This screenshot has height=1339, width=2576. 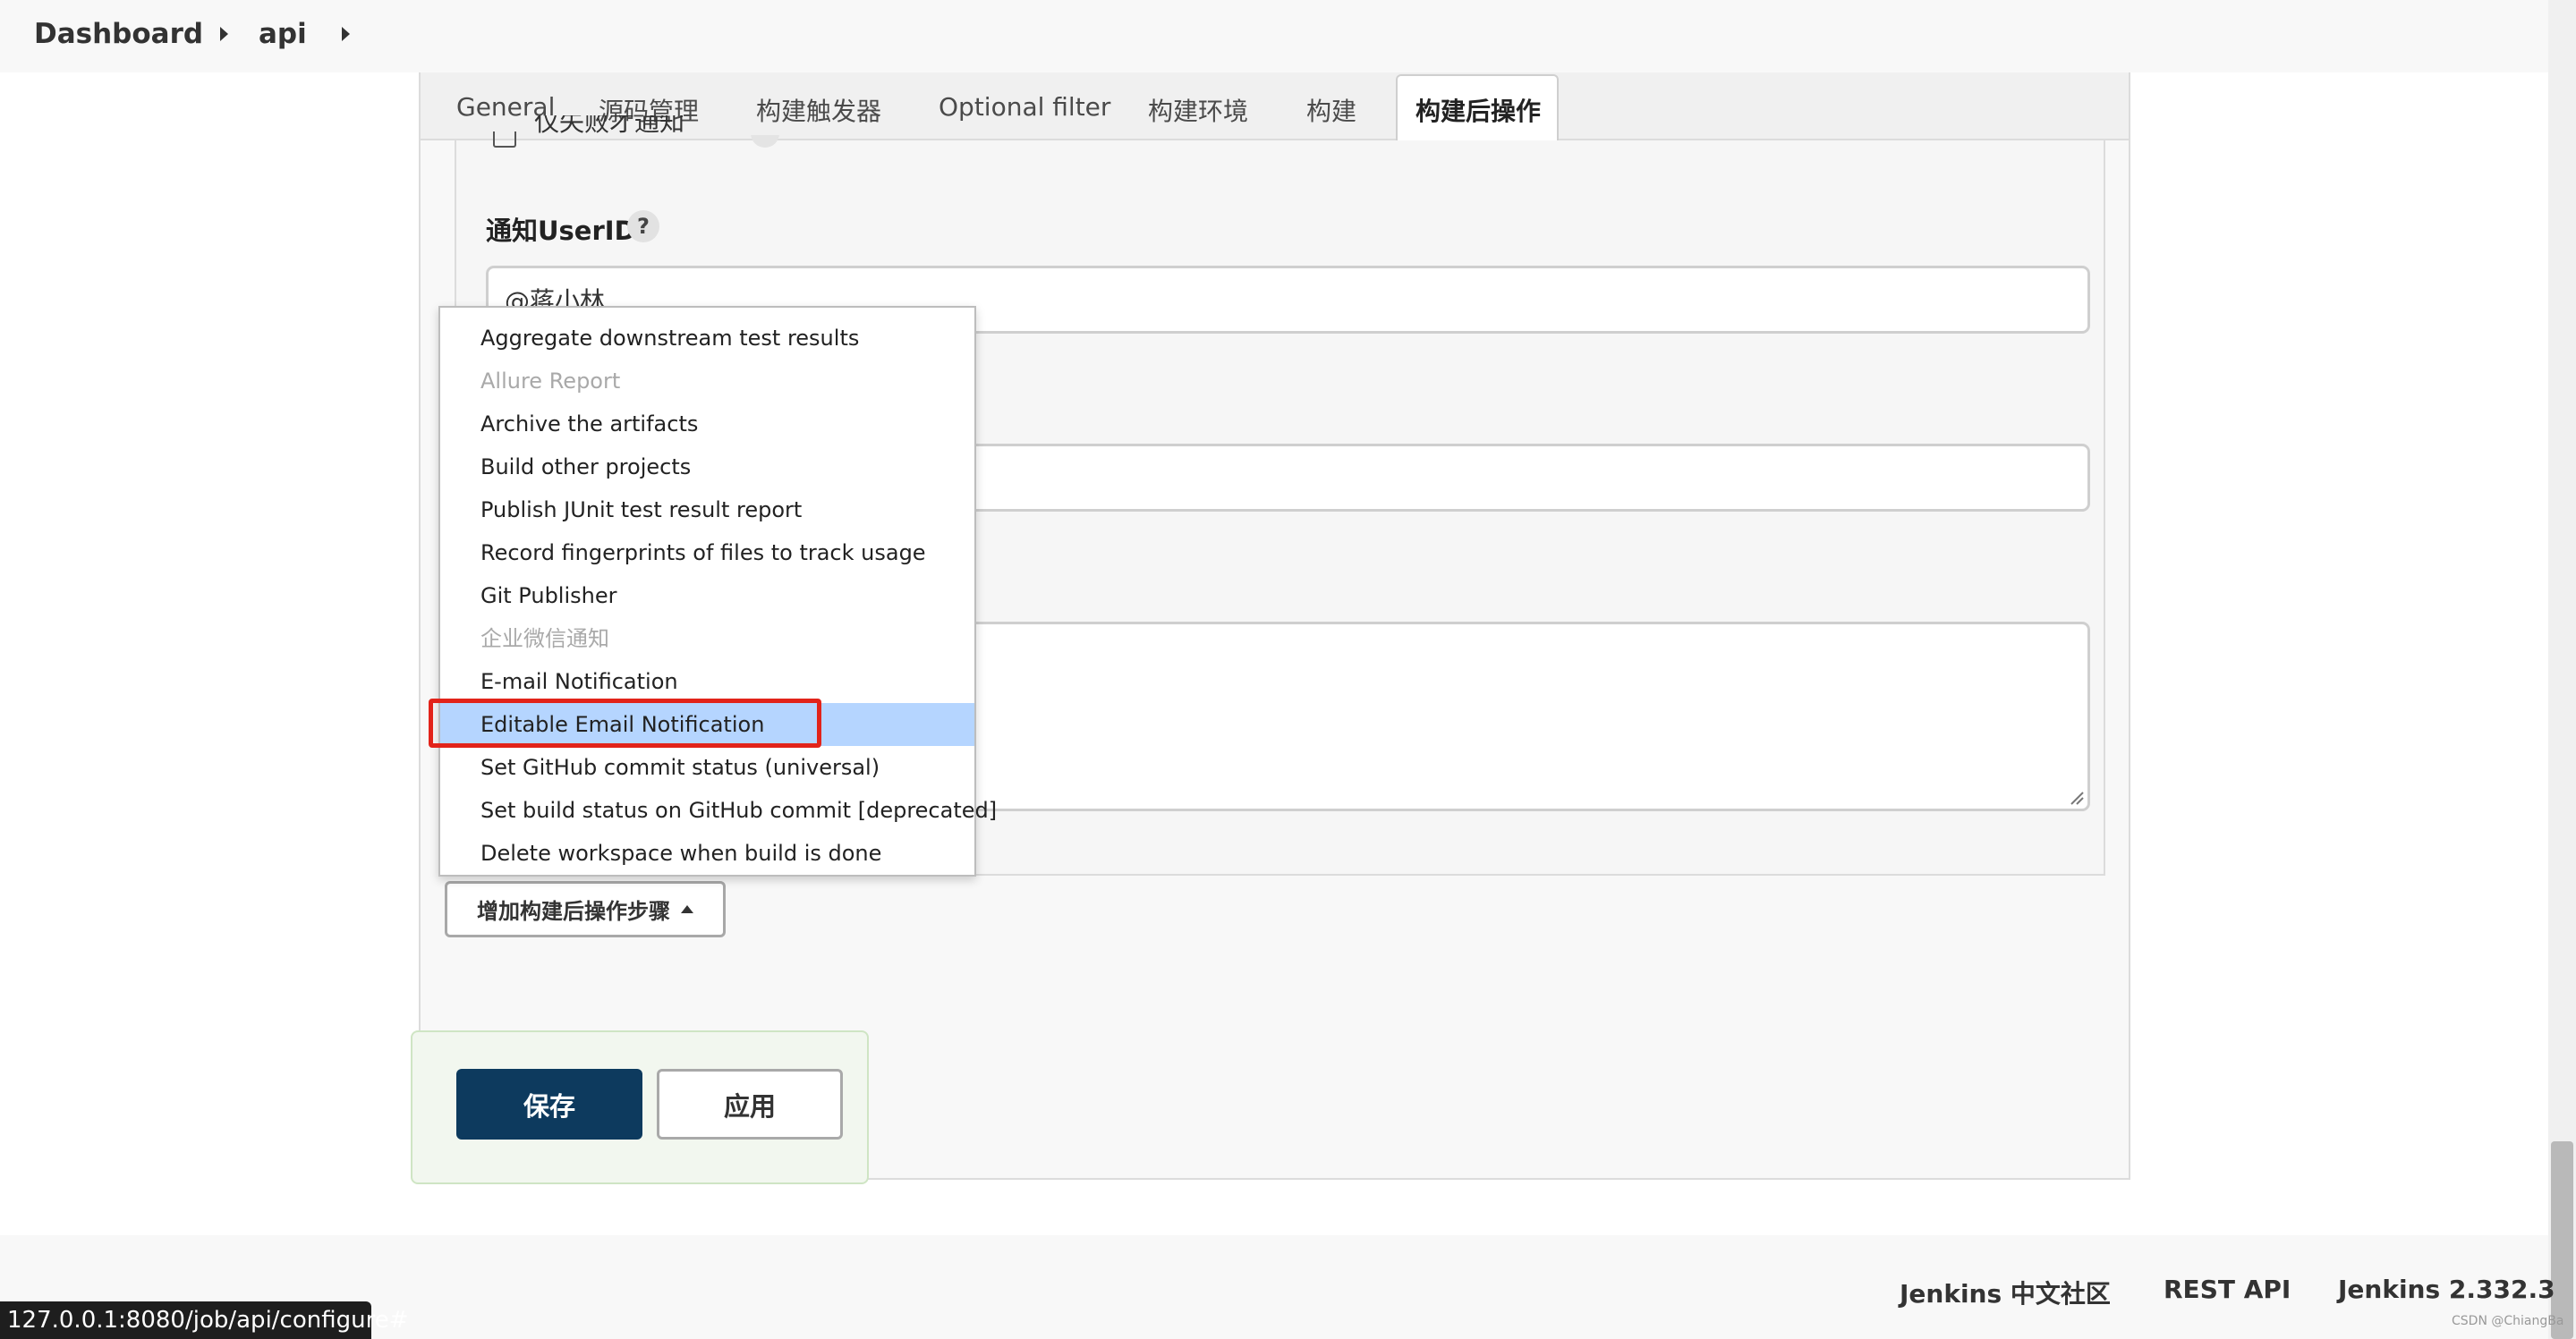 What do you see at coordinates (1331, 110) in the screenshot?
I see `tab-build: 构建` at bounding box center [1331, 110].